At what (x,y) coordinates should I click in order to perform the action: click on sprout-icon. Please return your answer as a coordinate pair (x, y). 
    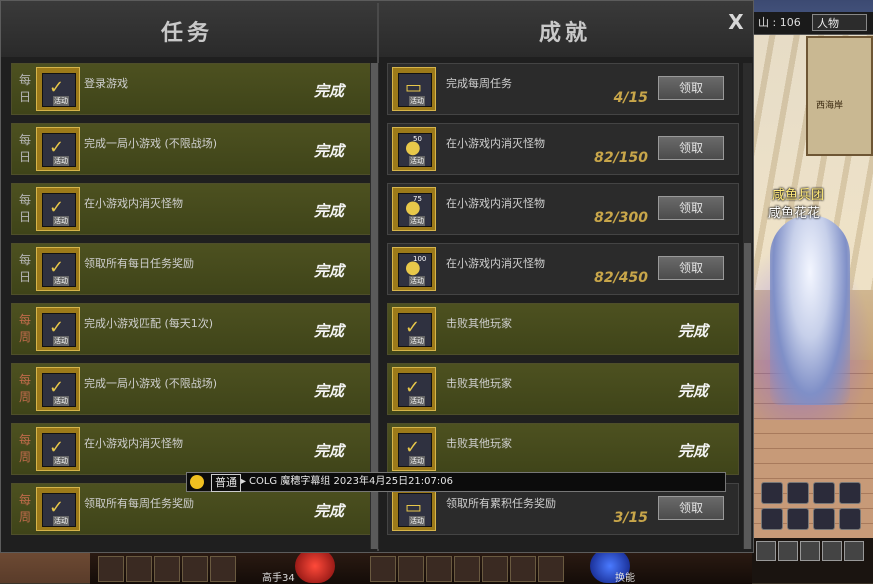
    Looking at the image, I should click on (798, 493).